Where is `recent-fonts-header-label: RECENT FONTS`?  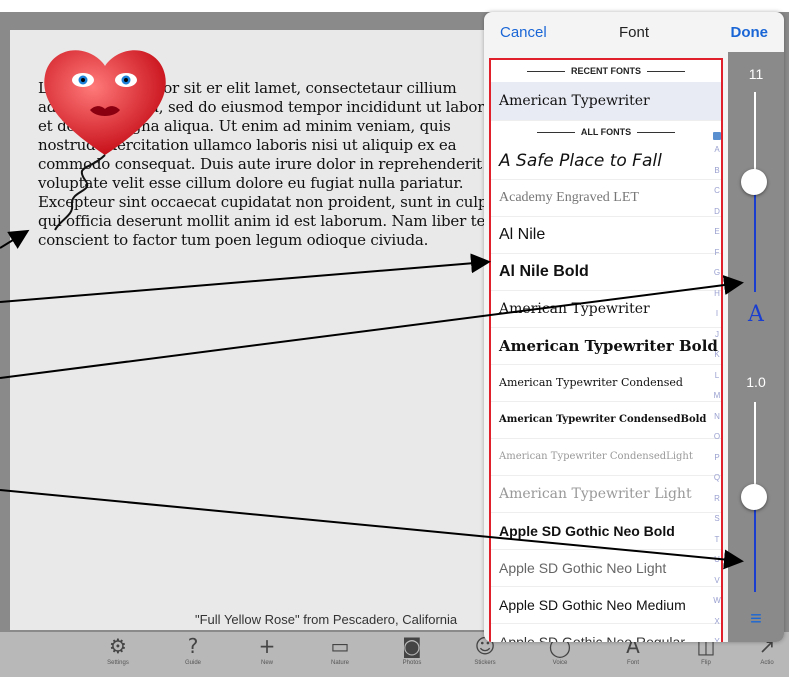
recent-fonts-header-label: RECENT FONTS is located at coordinates (605, 71).